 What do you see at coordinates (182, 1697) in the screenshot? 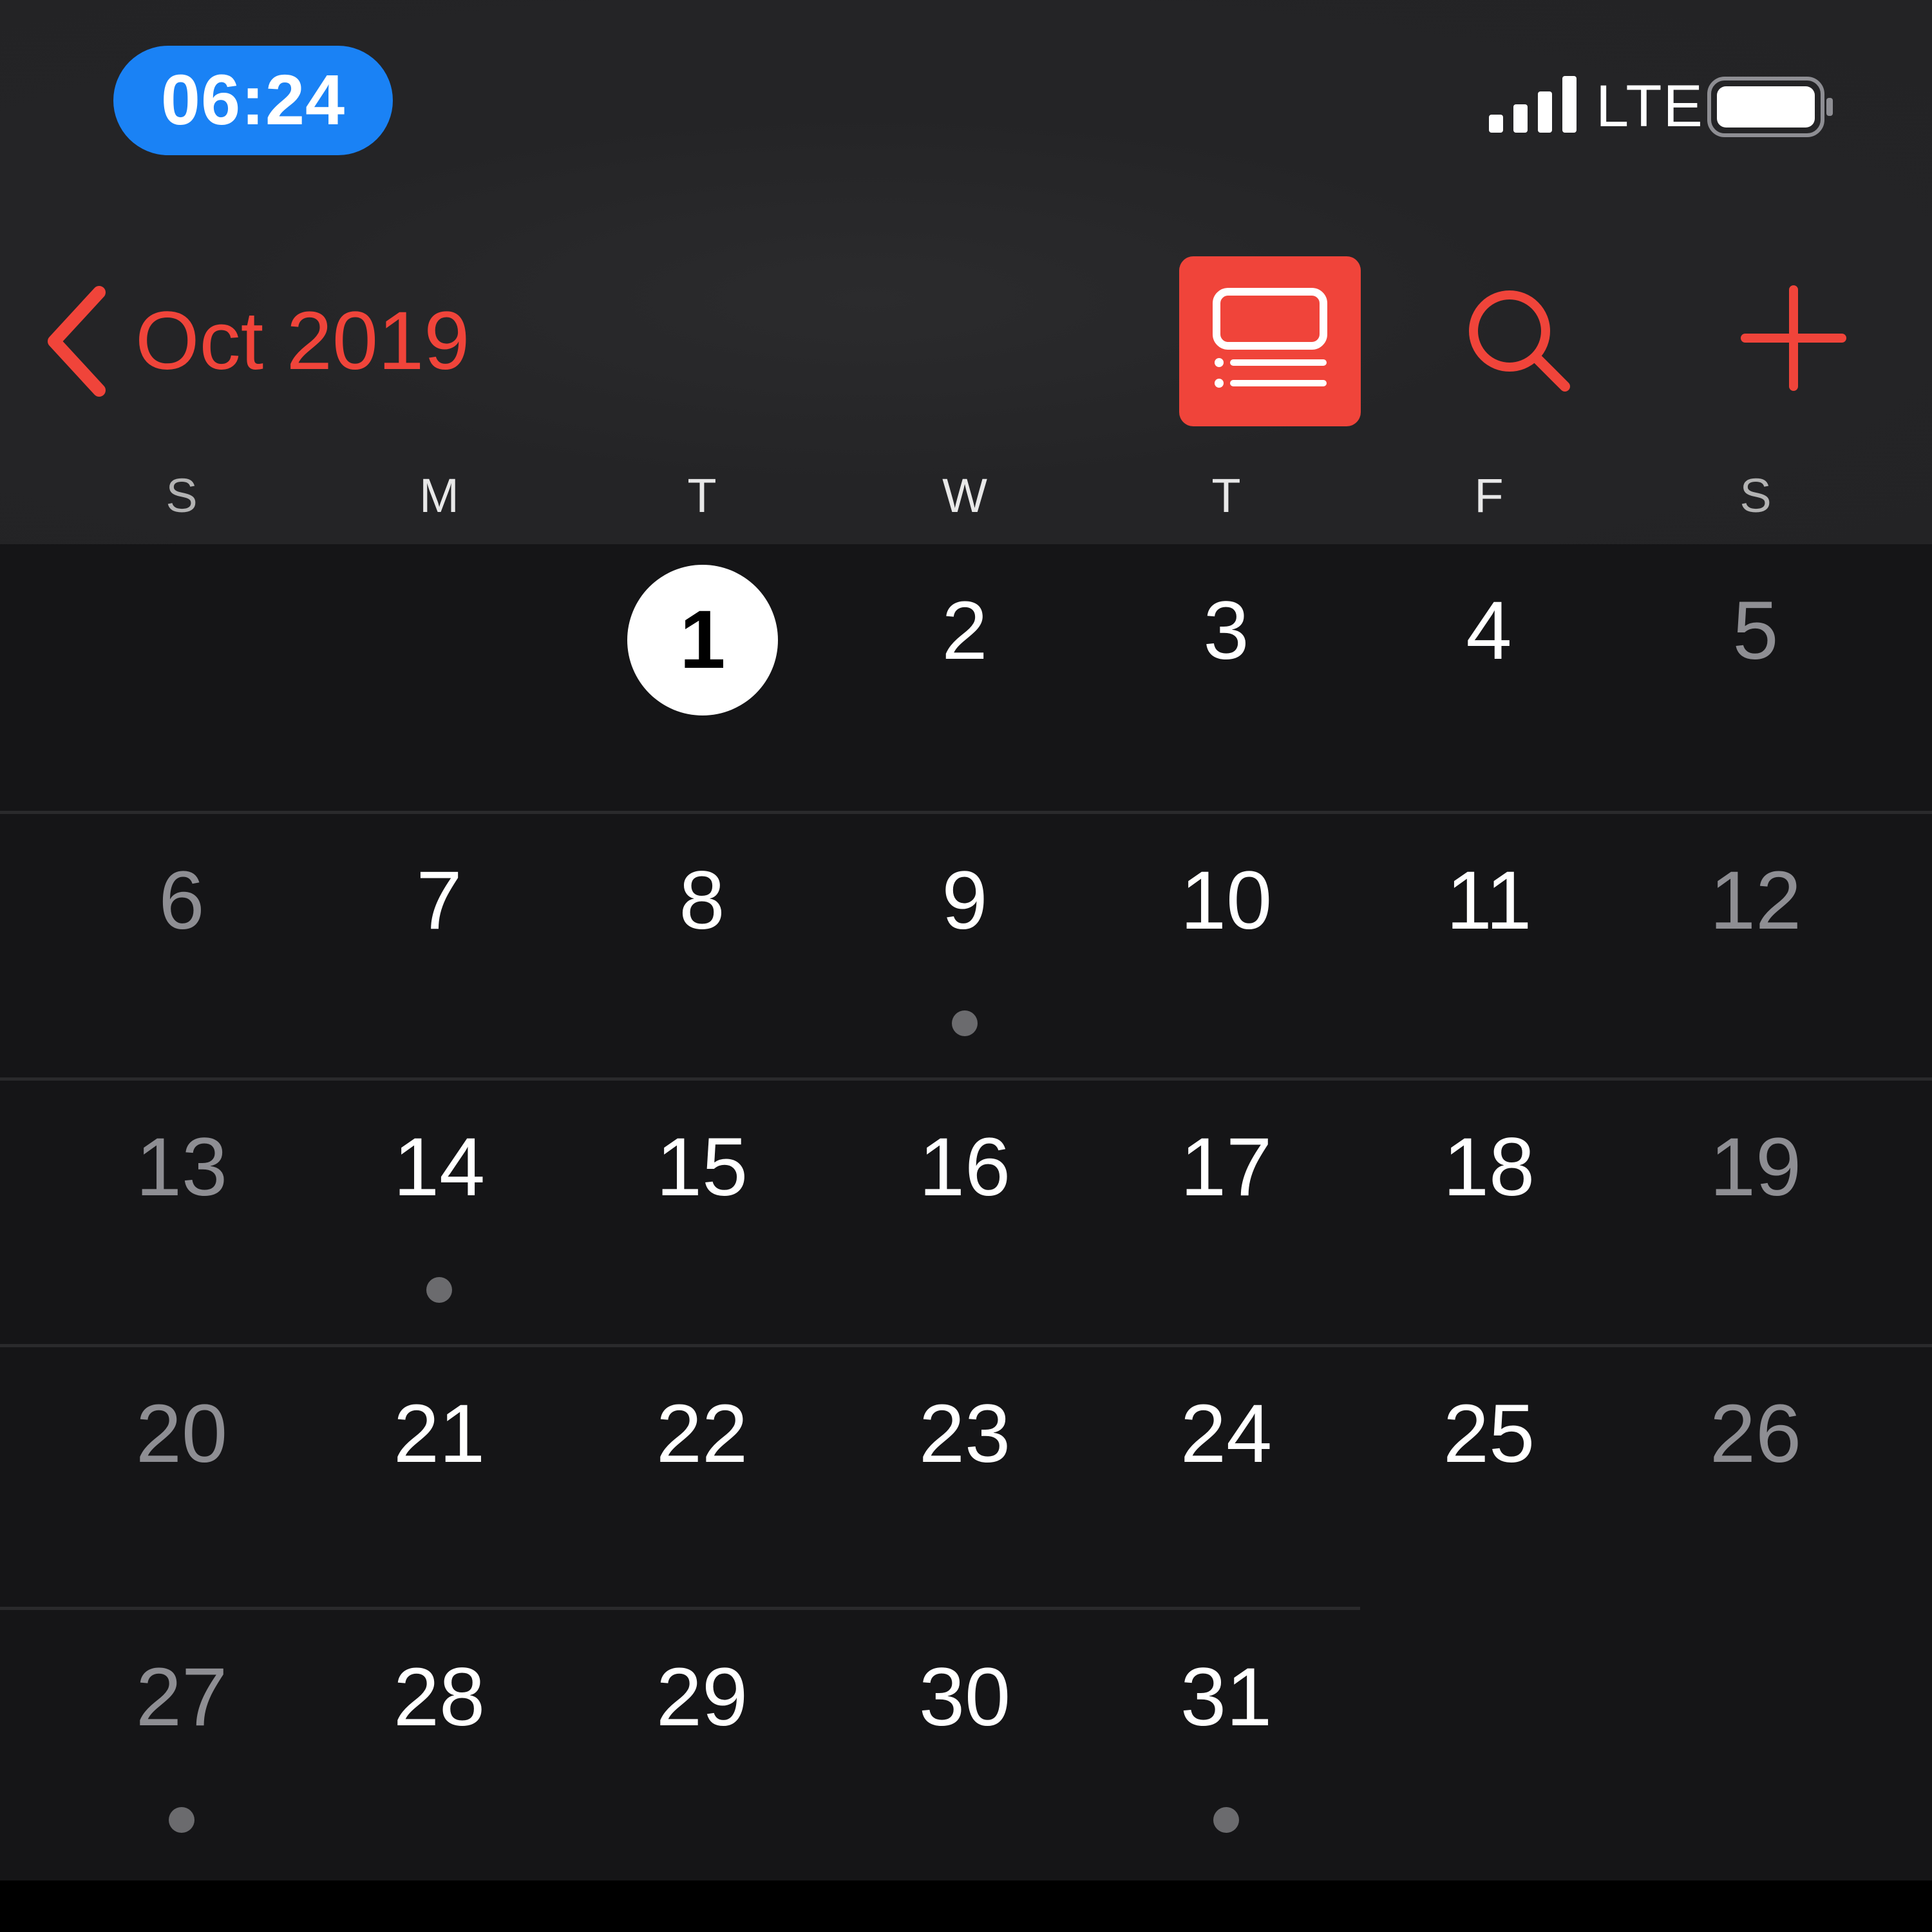
I see `day-number: 27` at bounding box center [182, 1697].